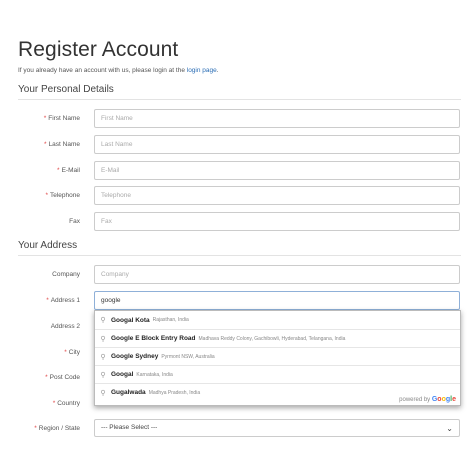 Image resolution: width=474 pixels, height=474 pixels. Describe the element at coordinates (66, 274) in the screenshot. I see `company-label: Company` at that location.